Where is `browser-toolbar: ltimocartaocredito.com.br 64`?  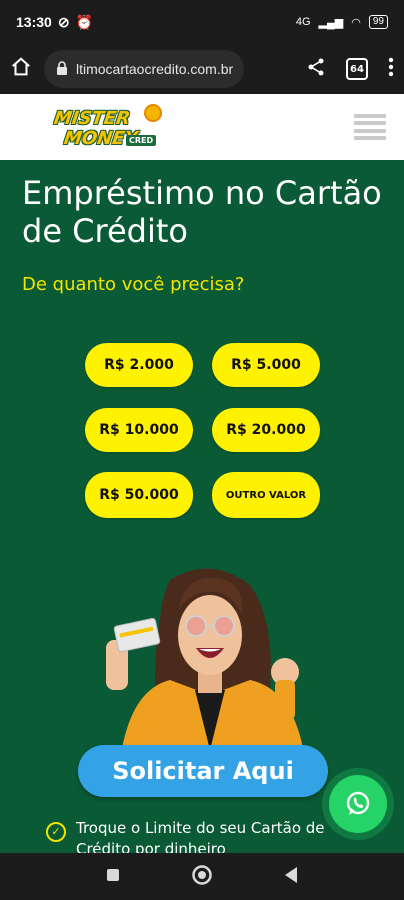 browser-toolbar: ltimocartaocredito.com.br 64 is located at coordinates (202, 69).